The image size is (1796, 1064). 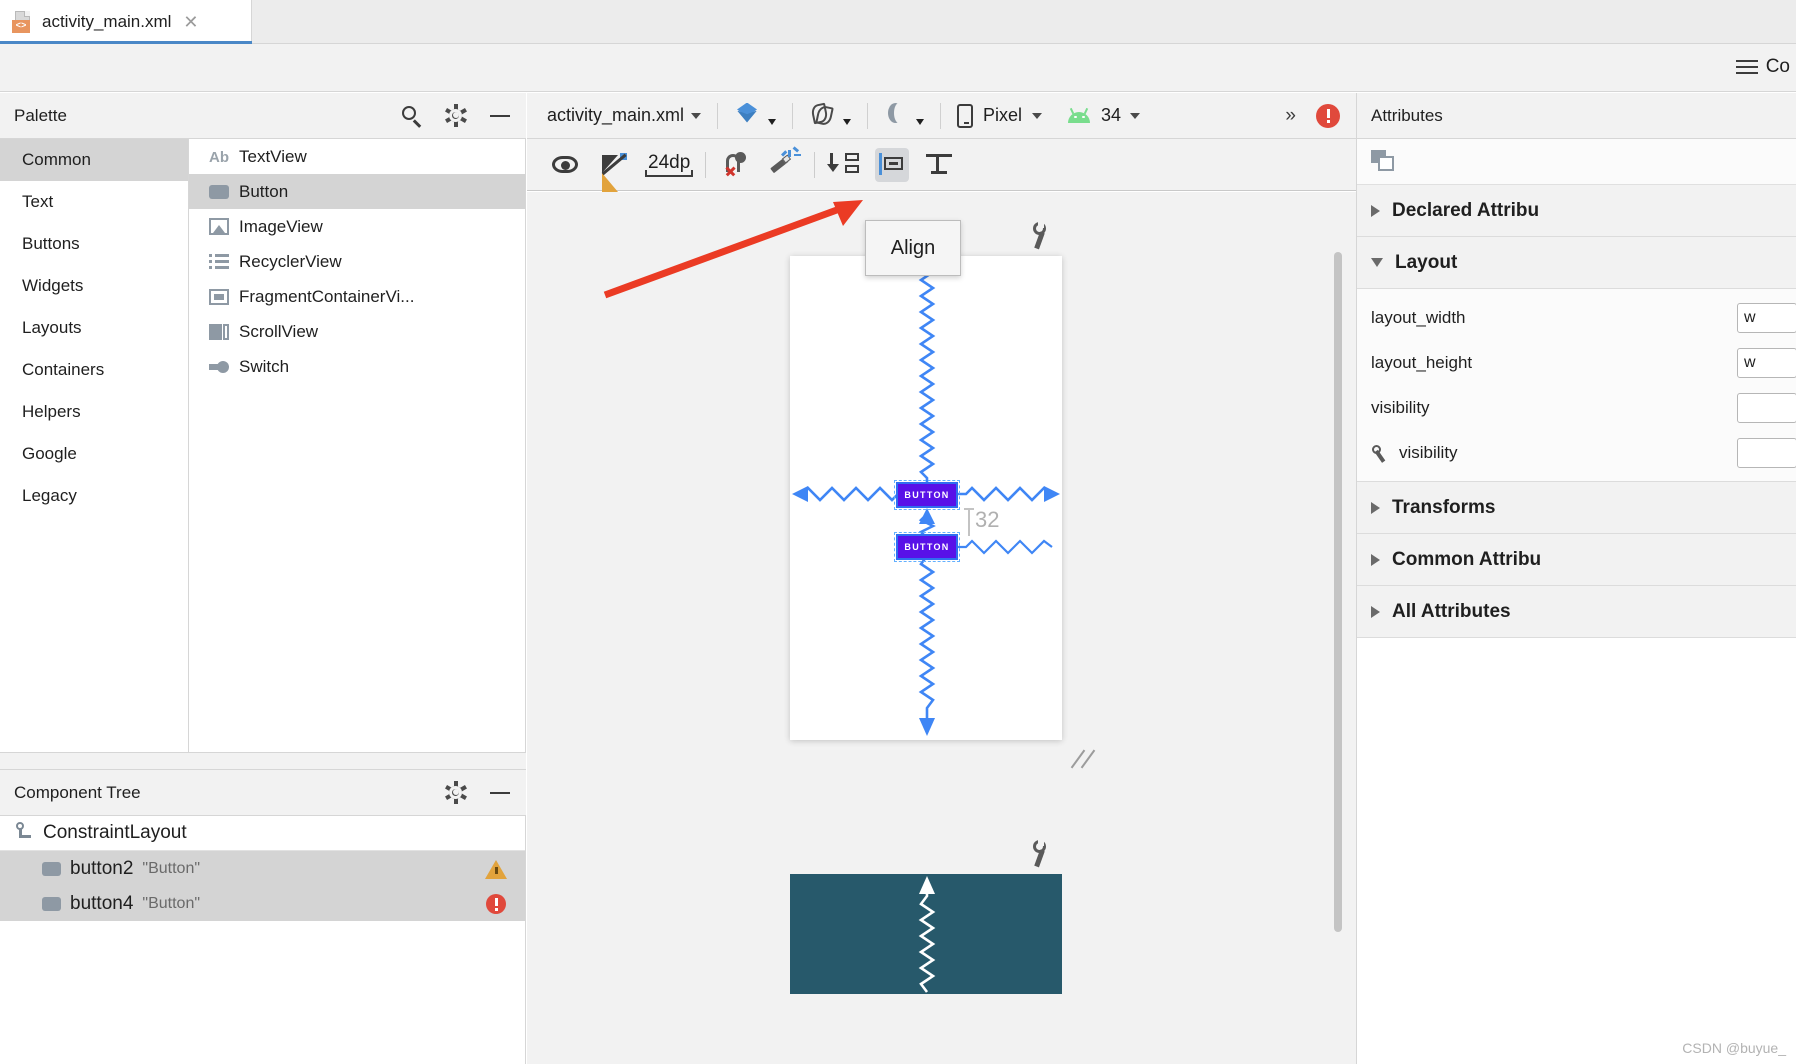 What do you see at coordinates (357, 191) in the screenshot?
I see `palette-item-button: Button` at bounding box center [357, 191].